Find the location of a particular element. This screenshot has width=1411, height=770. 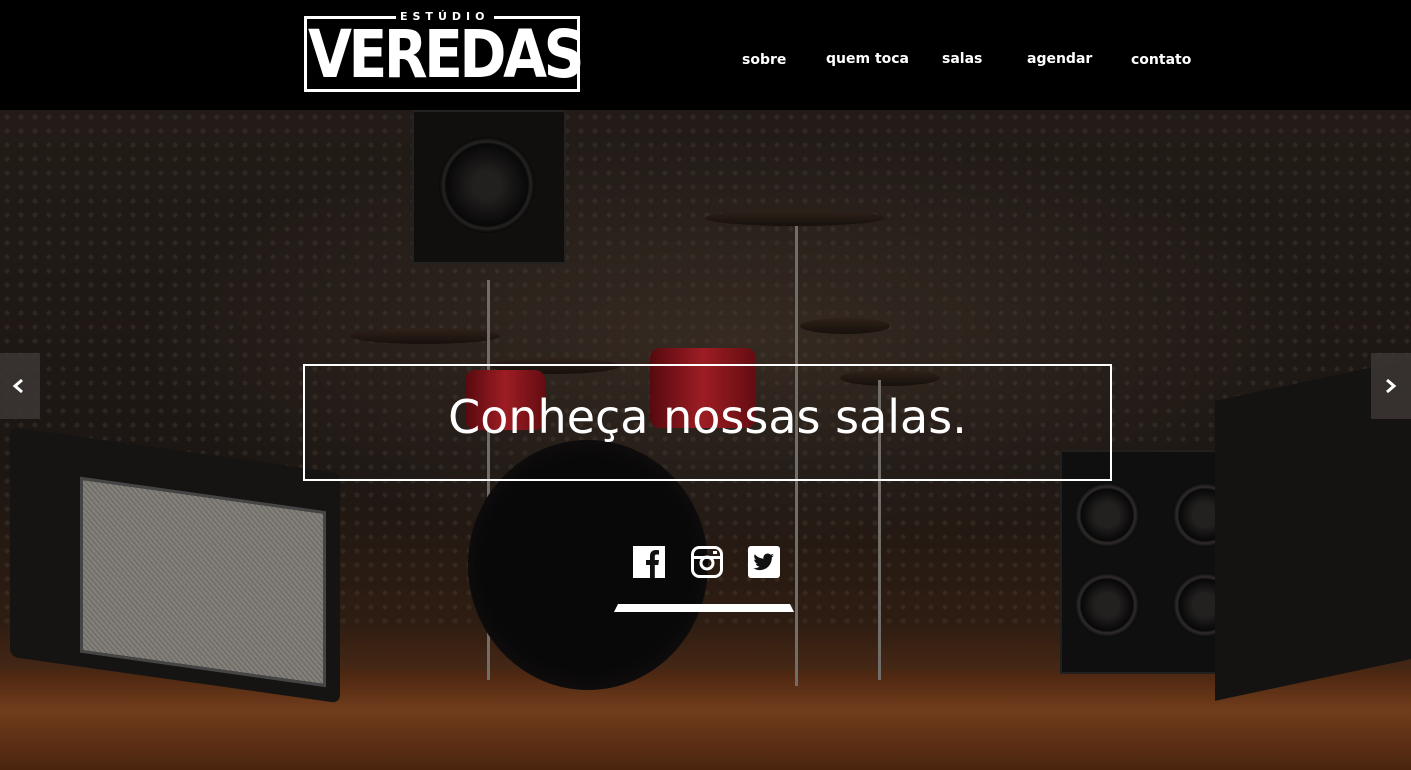

facebook-icon is located at coordinates (649, 562).